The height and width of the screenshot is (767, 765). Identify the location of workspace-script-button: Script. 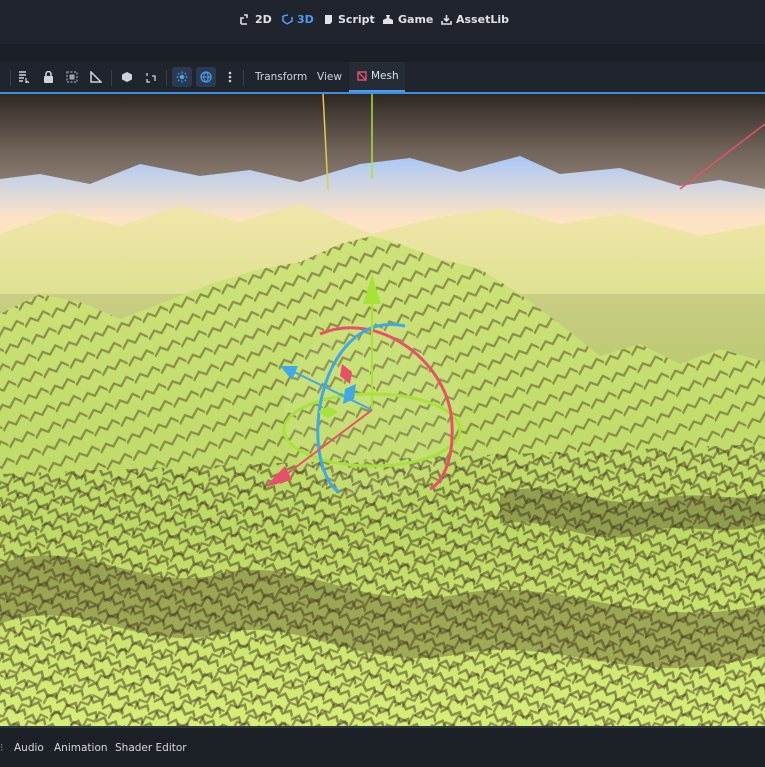
(349, 19).